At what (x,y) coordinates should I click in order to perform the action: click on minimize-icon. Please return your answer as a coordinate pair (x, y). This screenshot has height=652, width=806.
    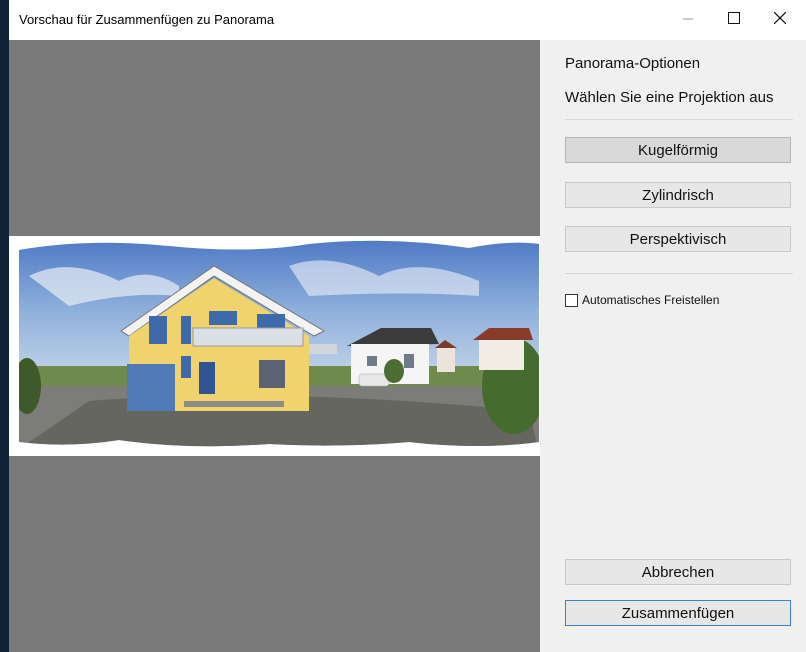
    Looking at the image, I should click on (688, 20).